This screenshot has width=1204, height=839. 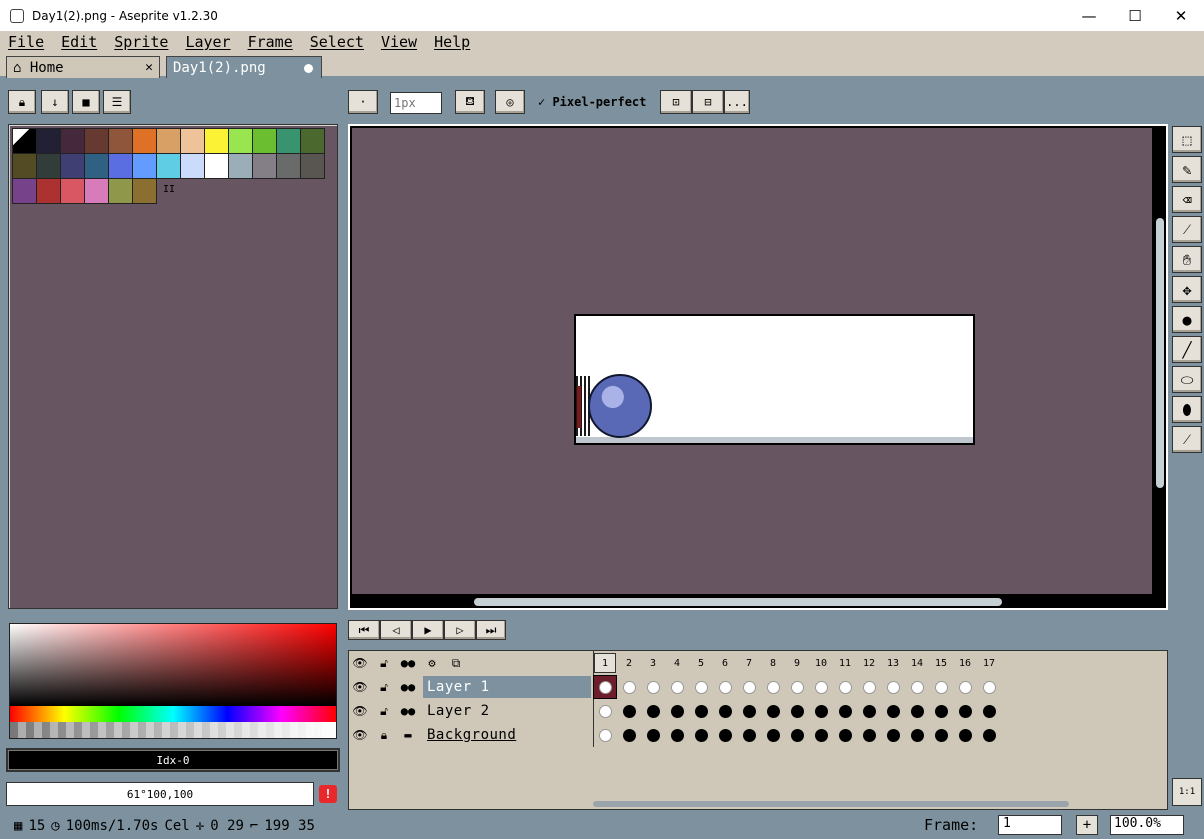 I want to click on frame-header: 8, so click(x=773, y=663).